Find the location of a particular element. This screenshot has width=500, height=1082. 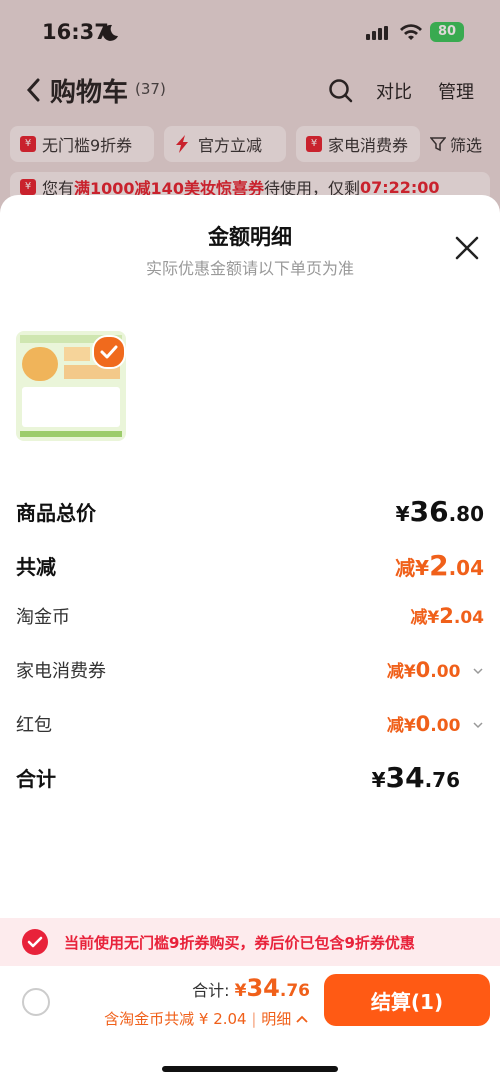

status-time: 16:37 is located at coordinates (75, 32).